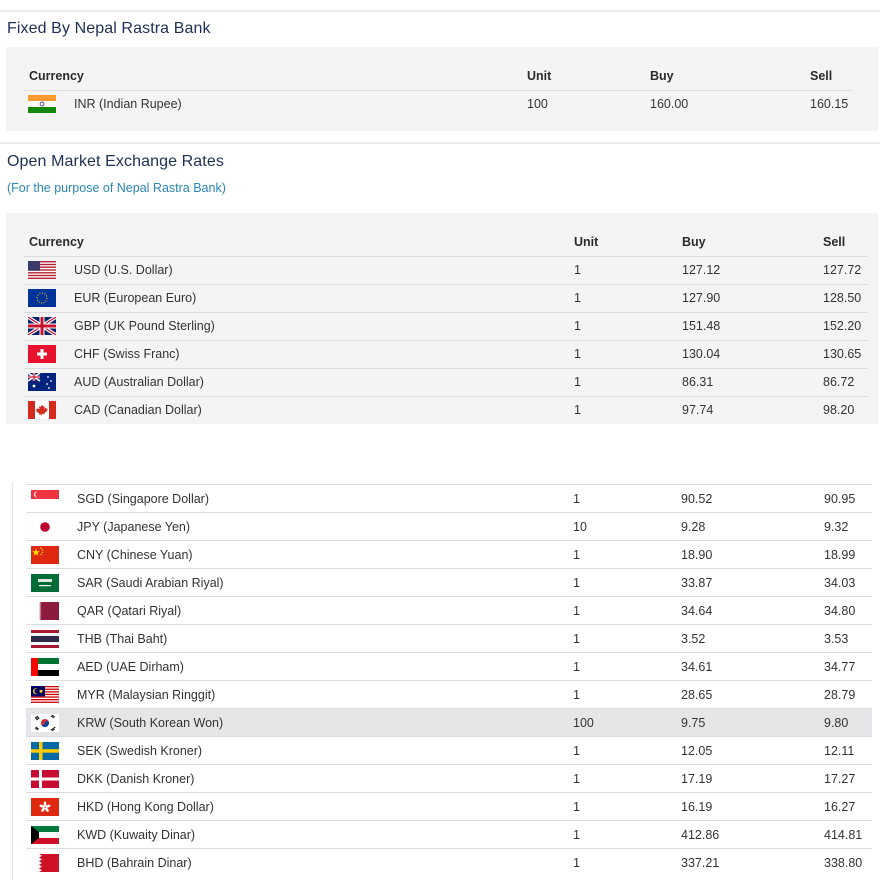 The height and width of the screenshot is (880, 883). I want to click on table-row: THB (Thai Baht) 1 3.52 3.53, so click(449, 638).